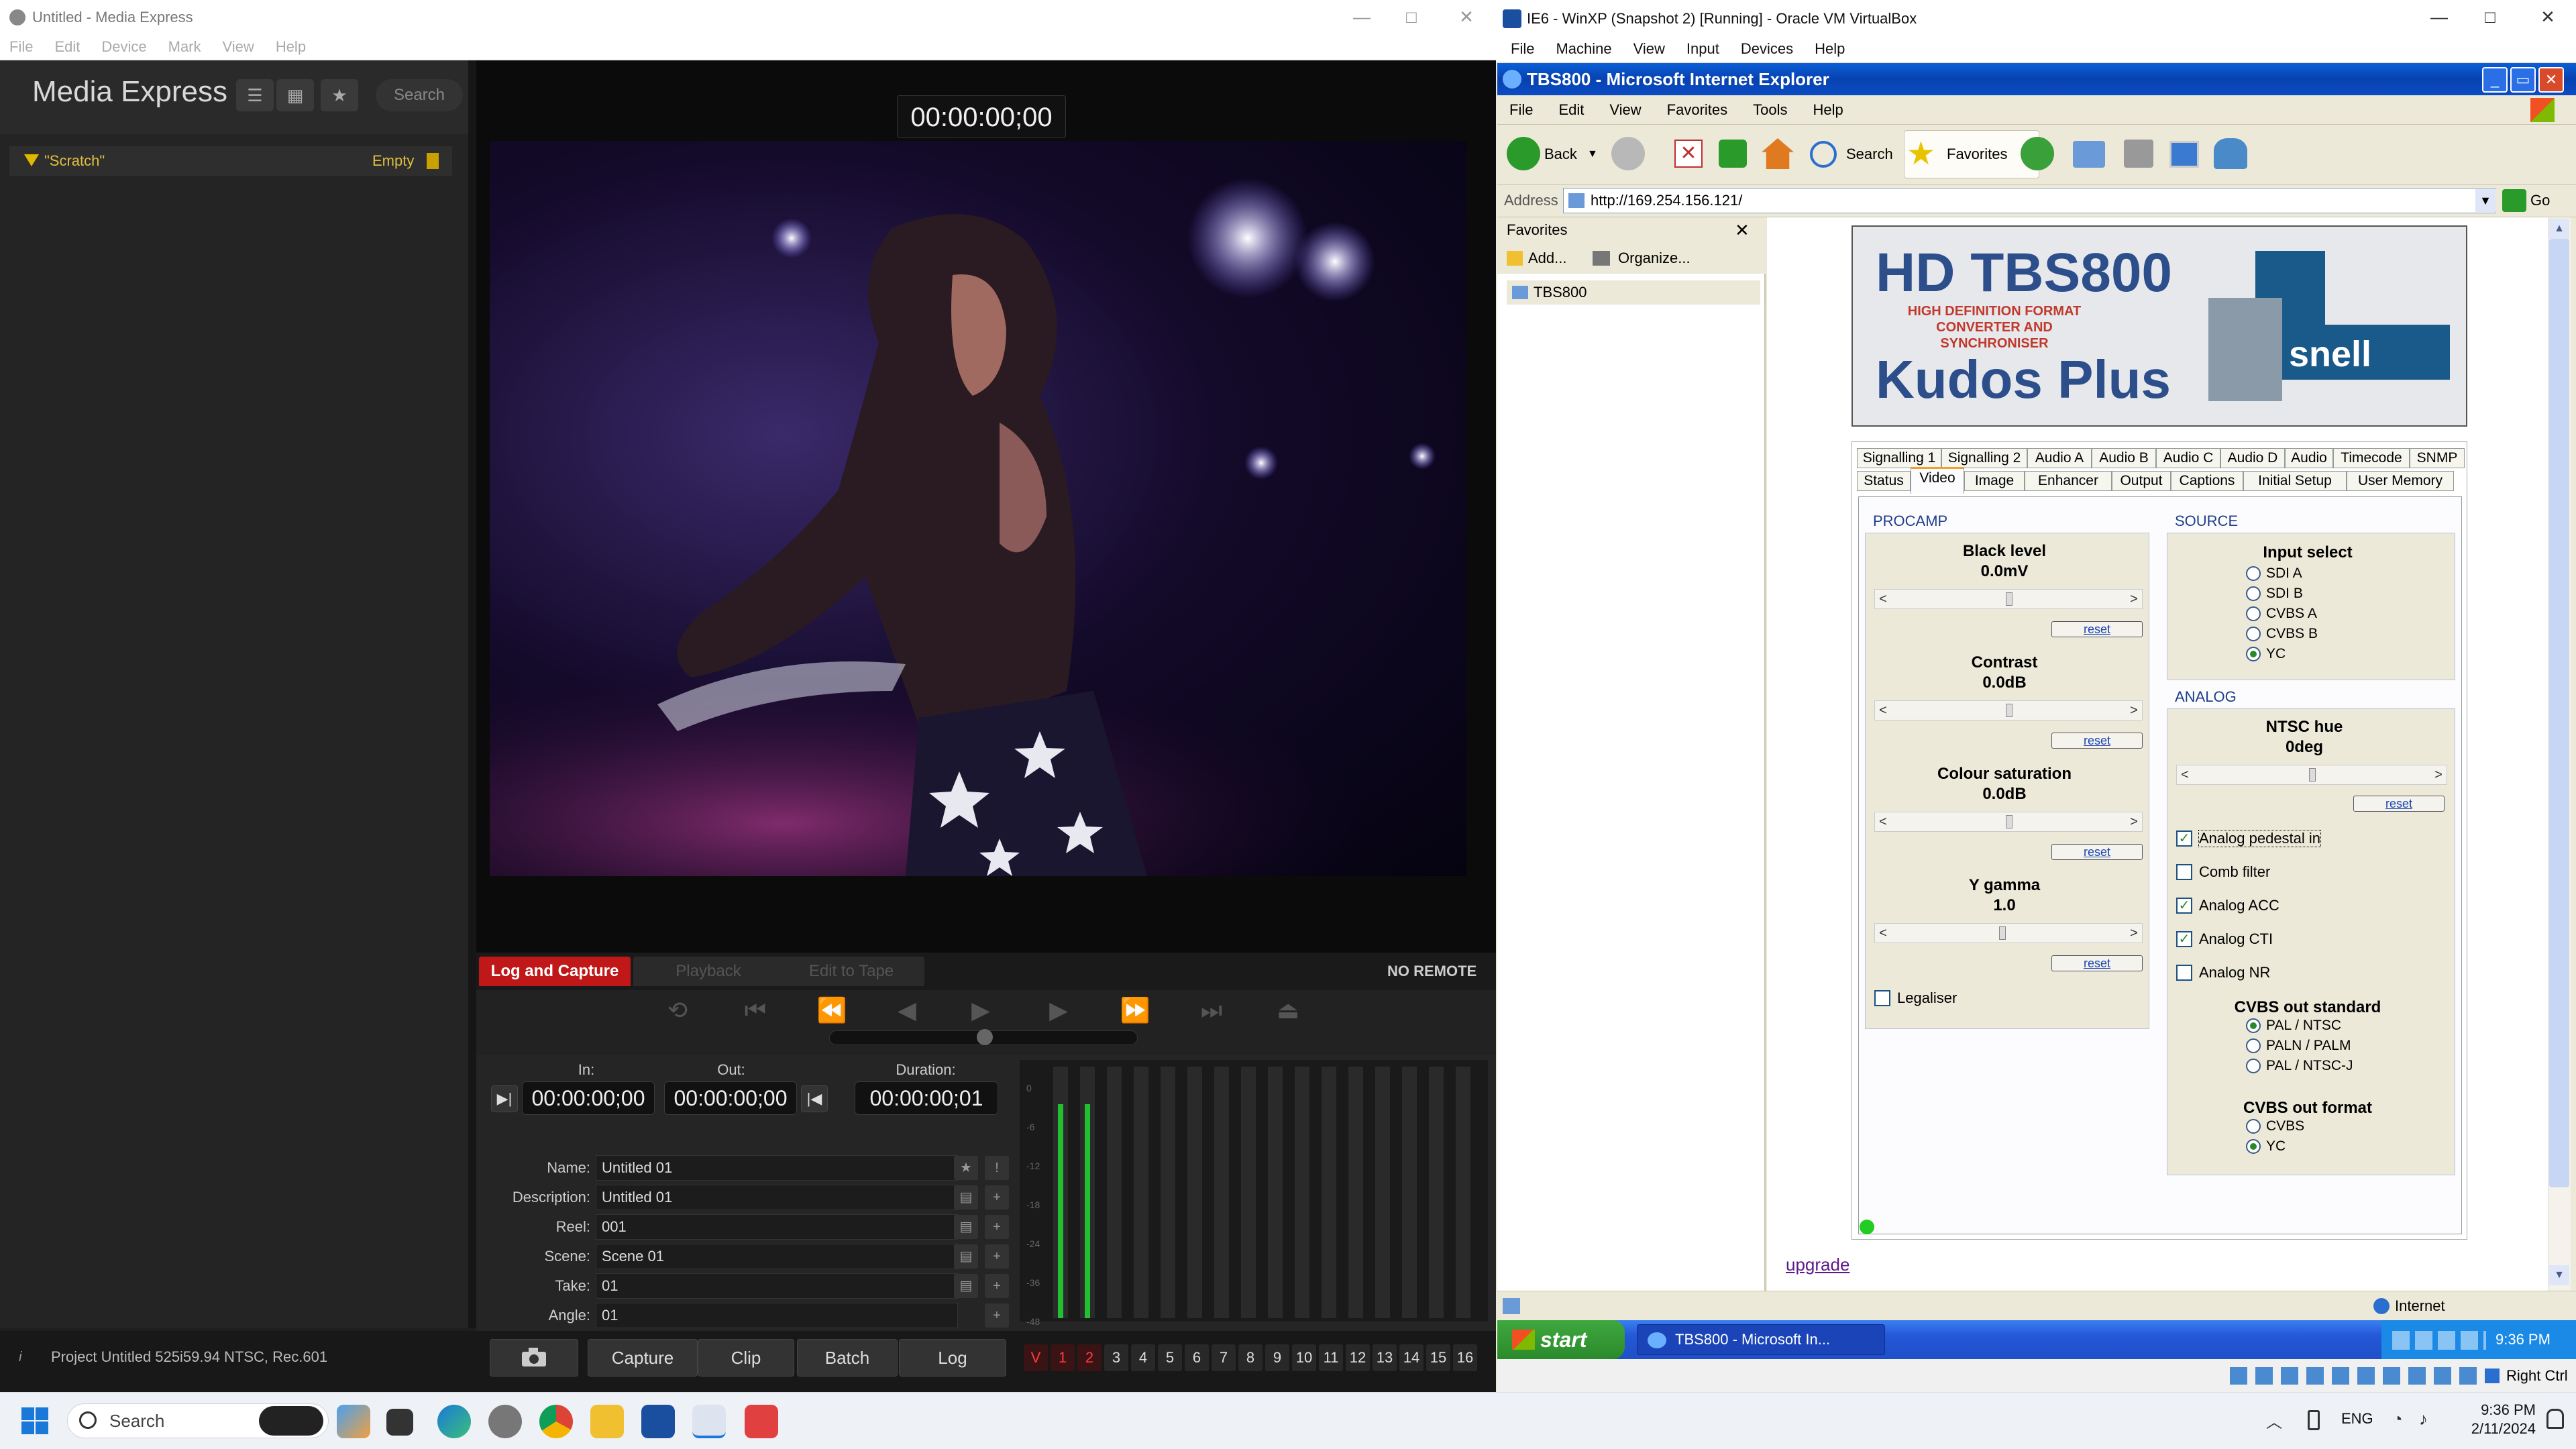  Describe the element at coordinates (1277, 1357) in the screenshot. I see `channel-9-button: 9` at that location.